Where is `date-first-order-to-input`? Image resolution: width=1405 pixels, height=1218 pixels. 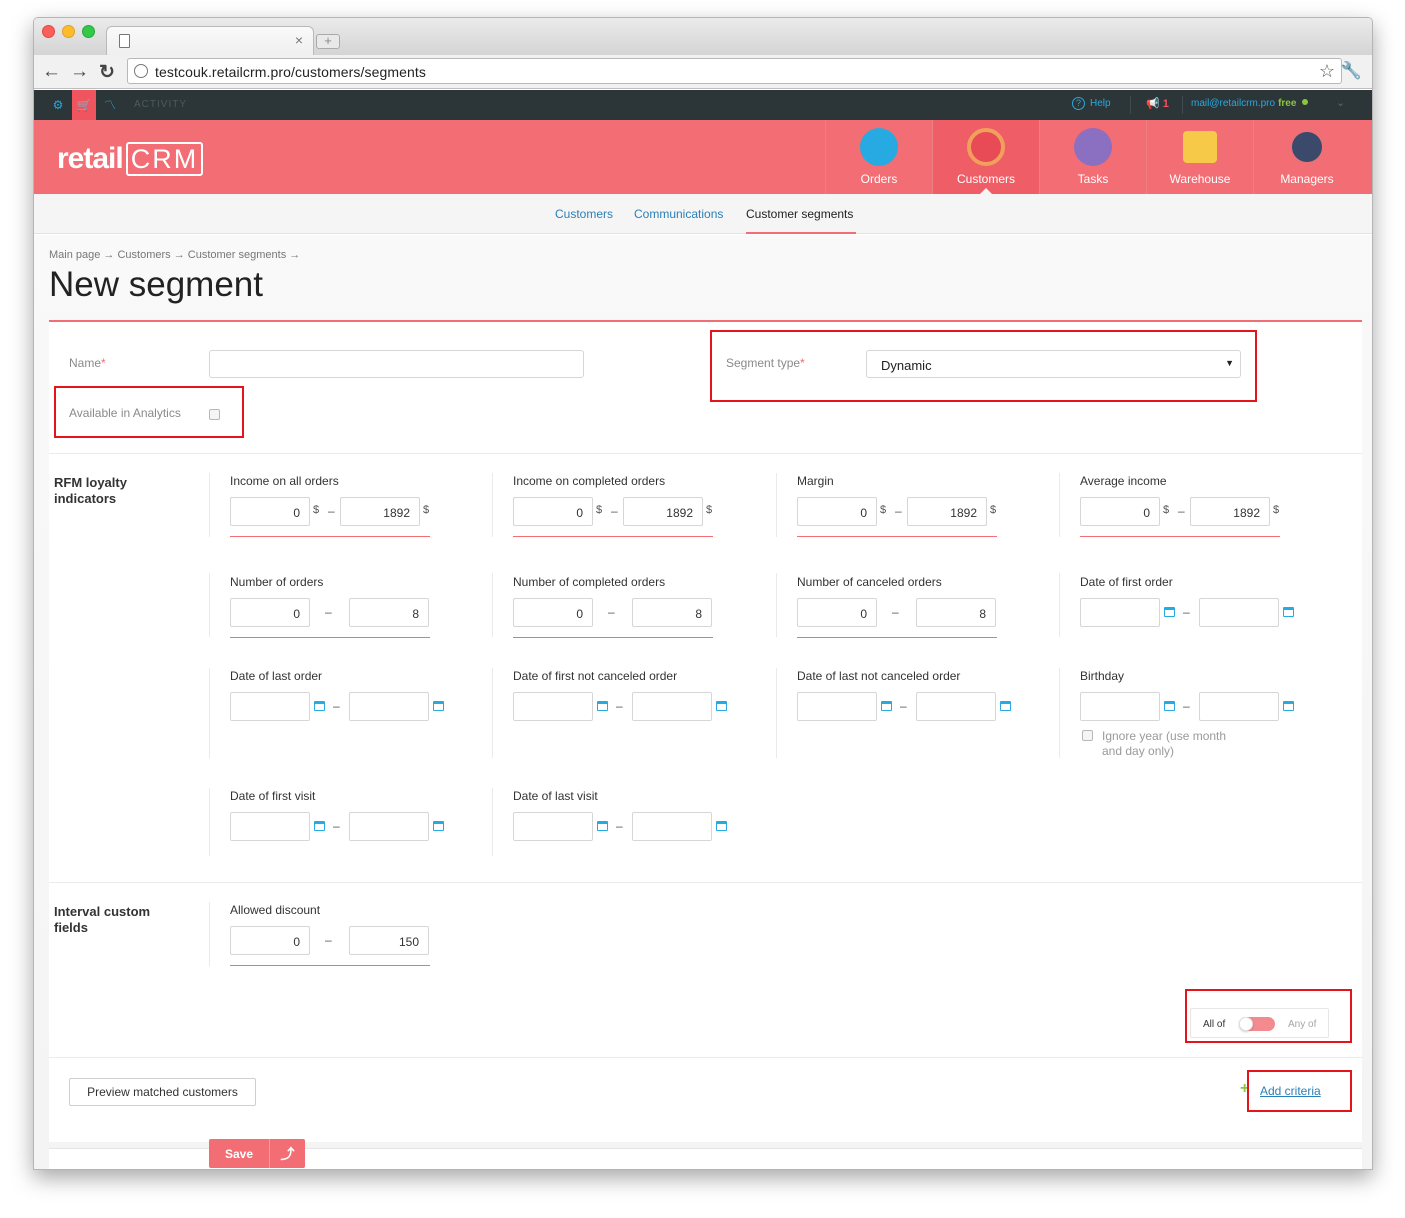
date-first-order-to-input is located at coordinates (1239, 612).